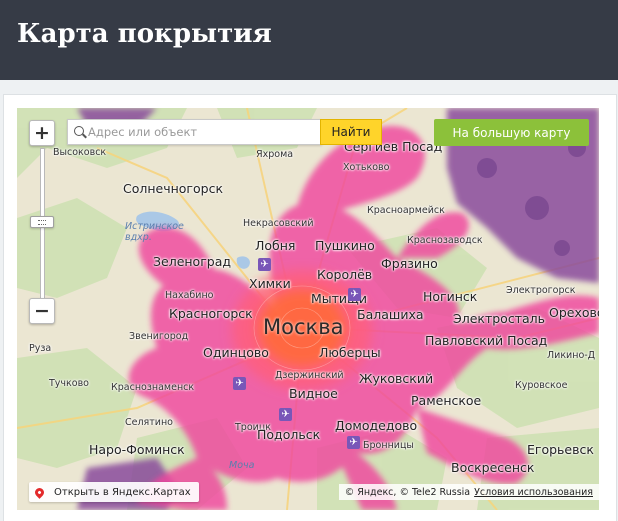 The image size is (618, 521). Describe the element at coordinates (211, 313) in the screenshot. I see `map-label: Красногорск` at that location.